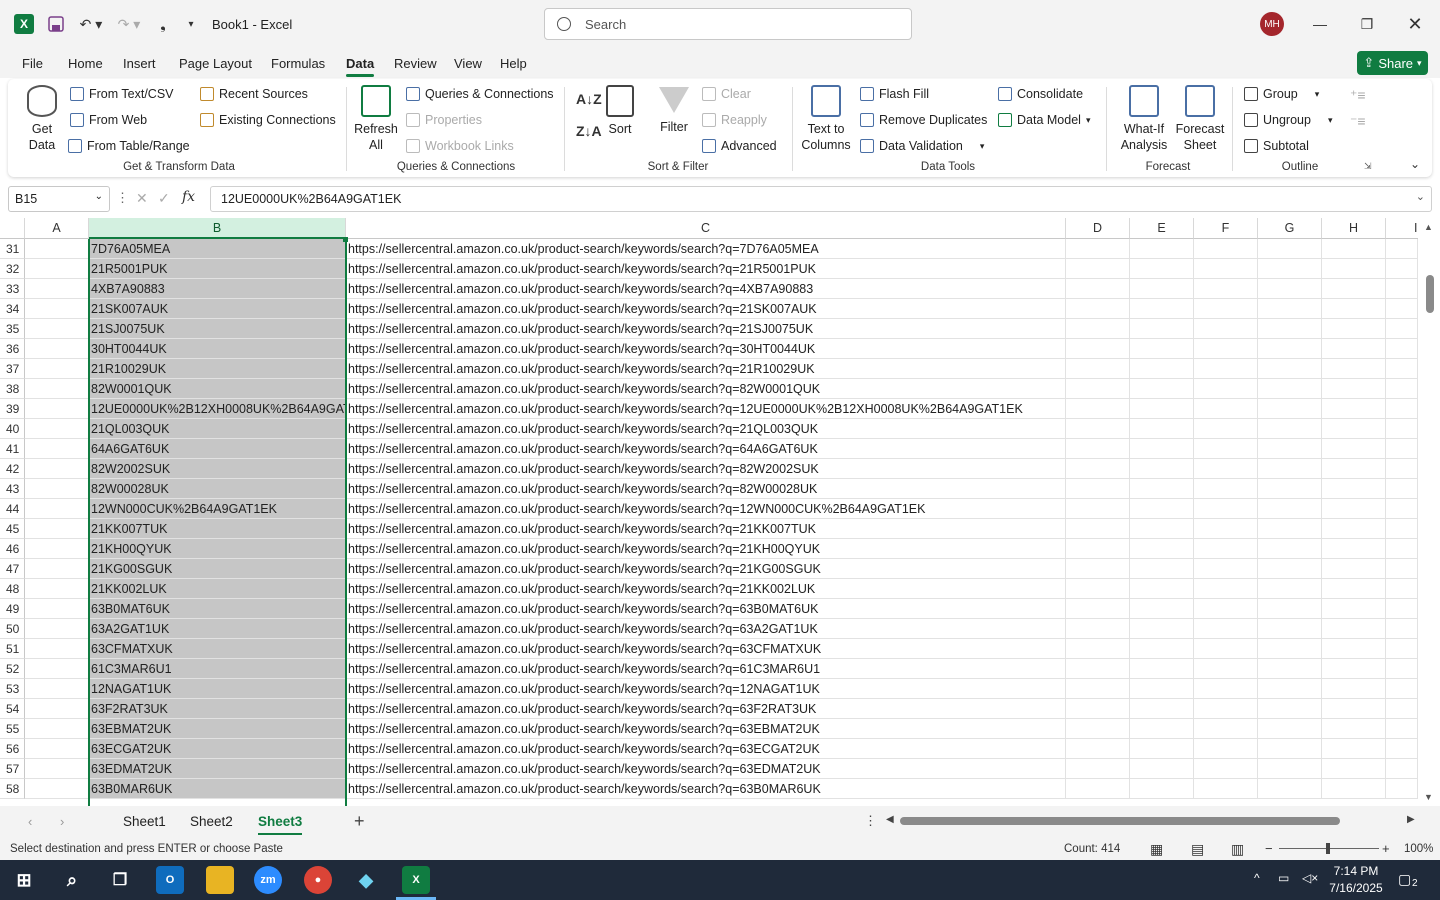  I want to click on vertical-scroll-thumb, so click(1430, 294).